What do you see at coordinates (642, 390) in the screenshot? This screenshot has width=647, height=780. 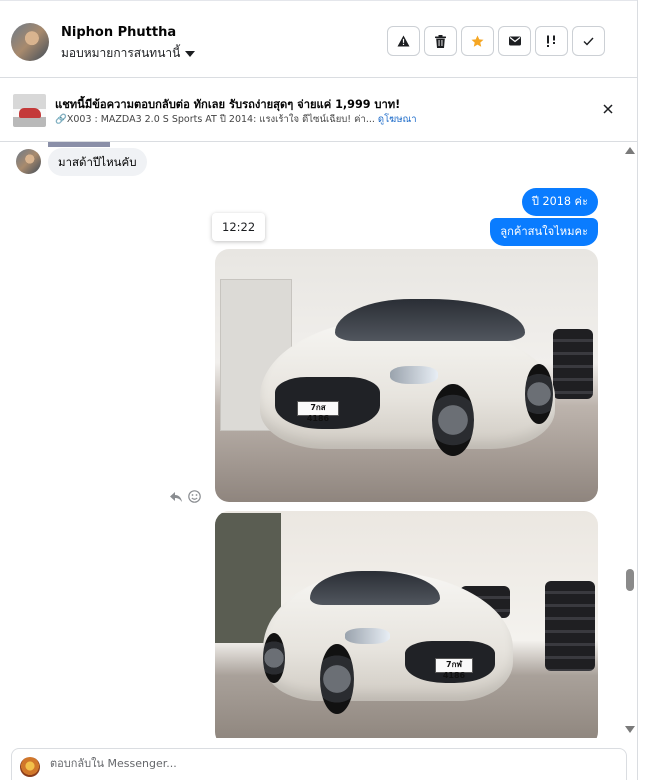 I see `page-edge` at bounding box center [642, 390].